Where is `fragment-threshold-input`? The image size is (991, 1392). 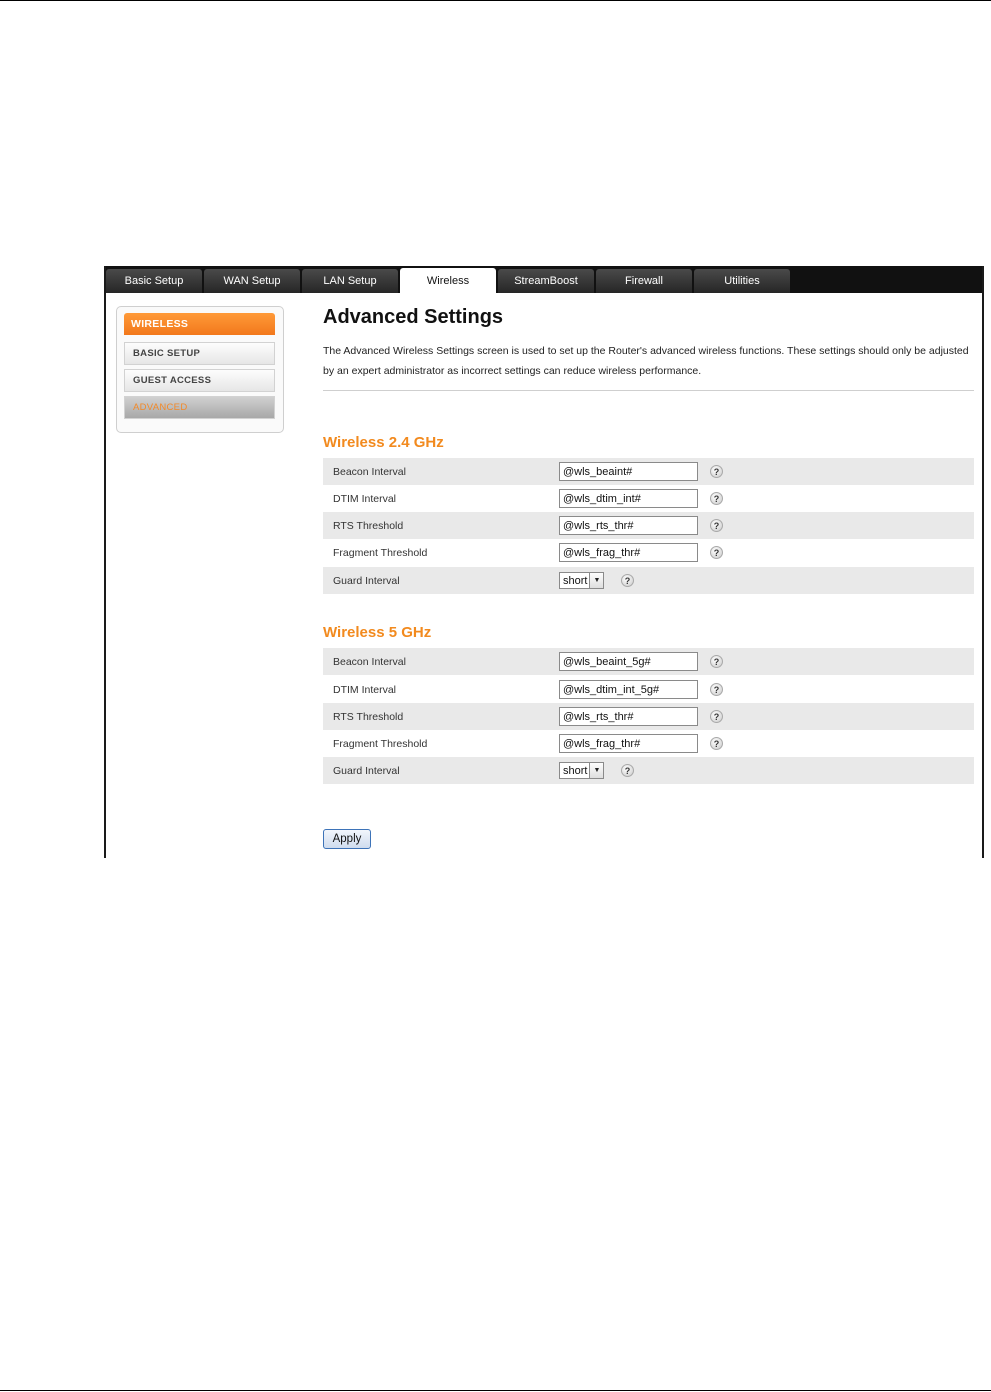
fragment-threshold-input is located at coordinates (628, 552).